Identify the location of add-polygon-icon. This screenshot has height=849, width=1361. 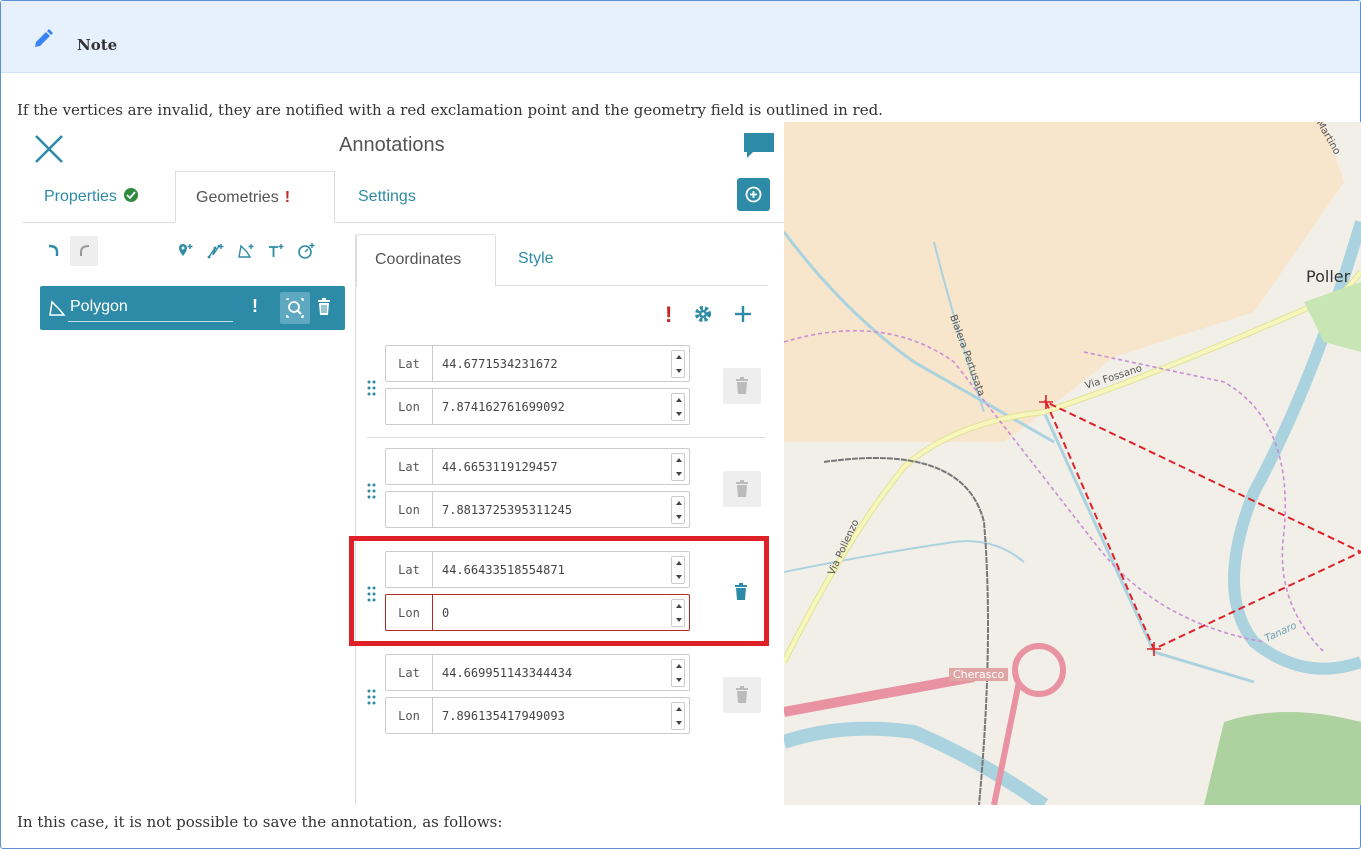
(246, 251).